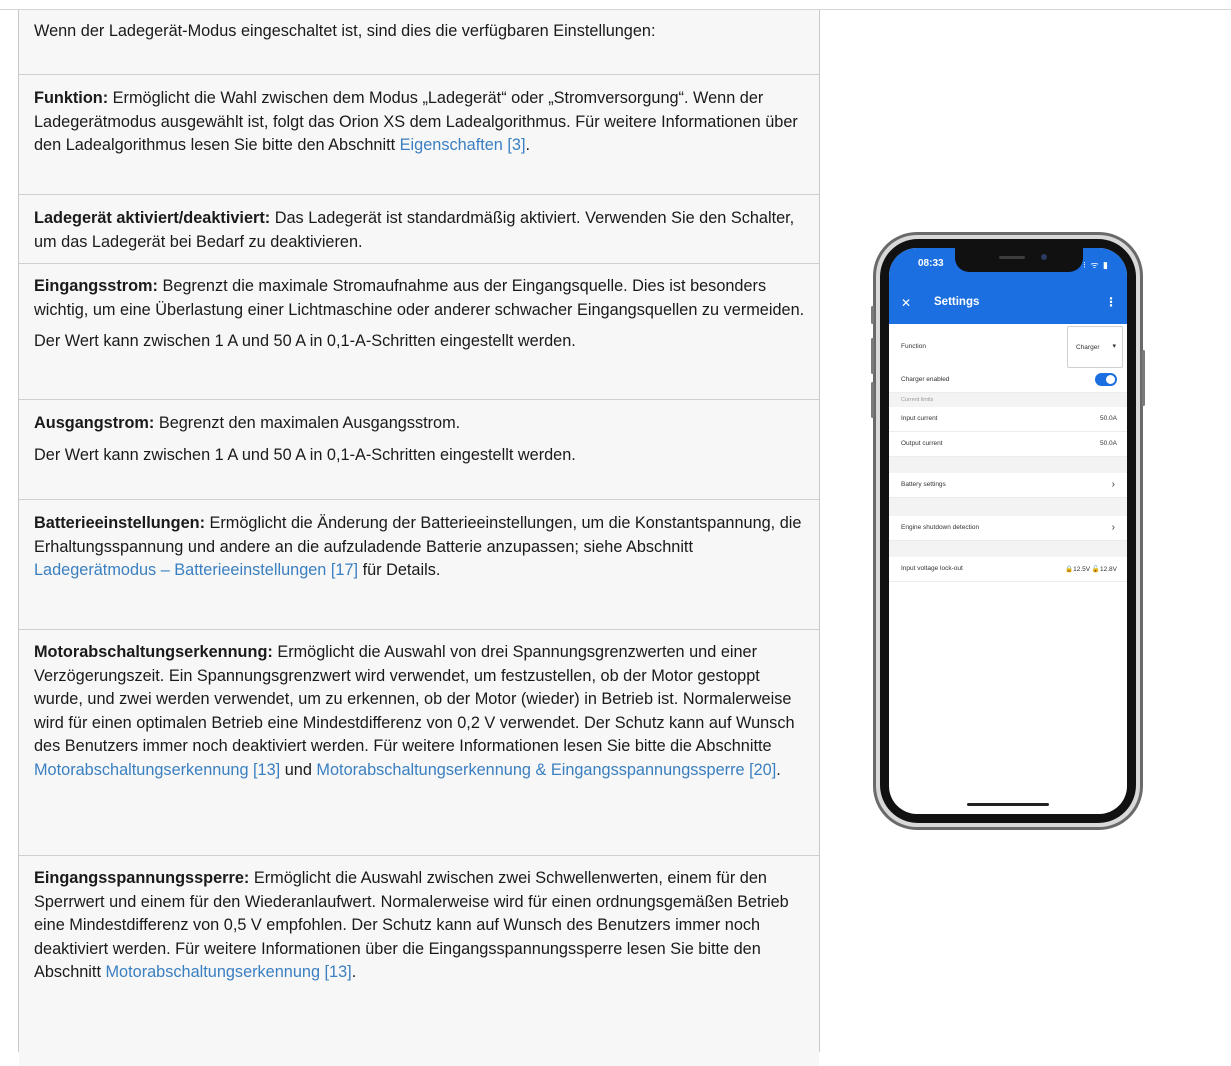  I want to click on description: Begrenzt den maximalen Ausgangsstrom., so click(307, 423).